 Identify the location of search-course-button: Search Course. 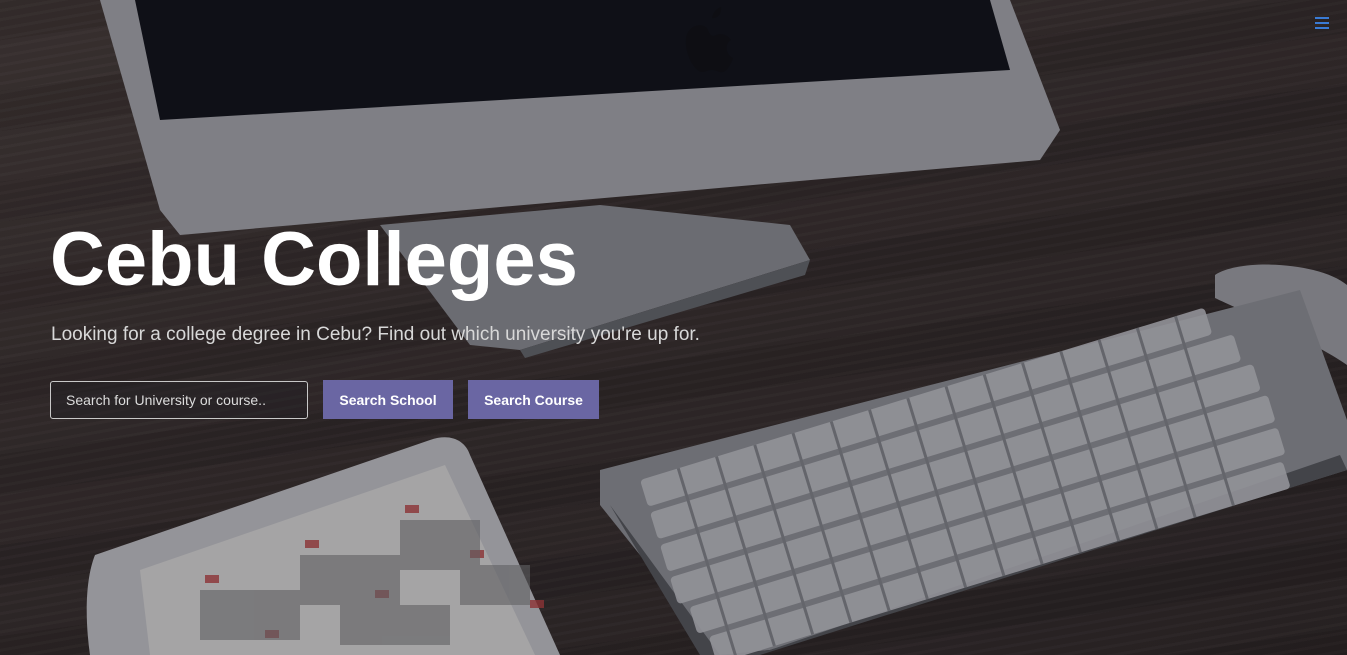
(533, 399).